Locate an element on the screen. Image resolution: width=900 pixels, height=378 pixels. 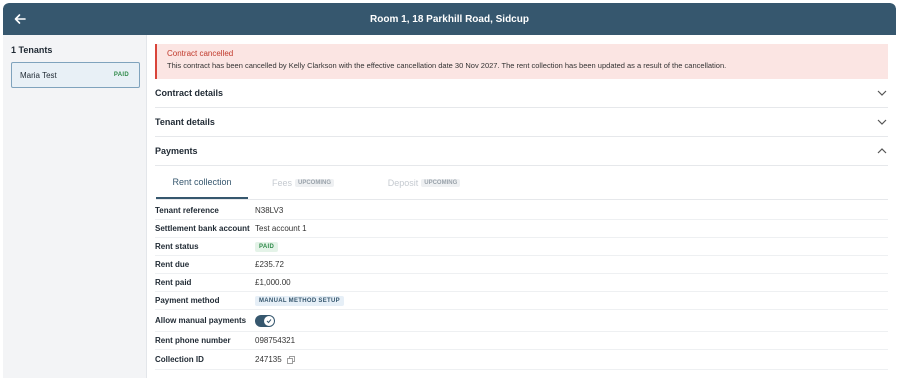
settlement-account-value: Test account 1 is located at coordinates (281, 228).